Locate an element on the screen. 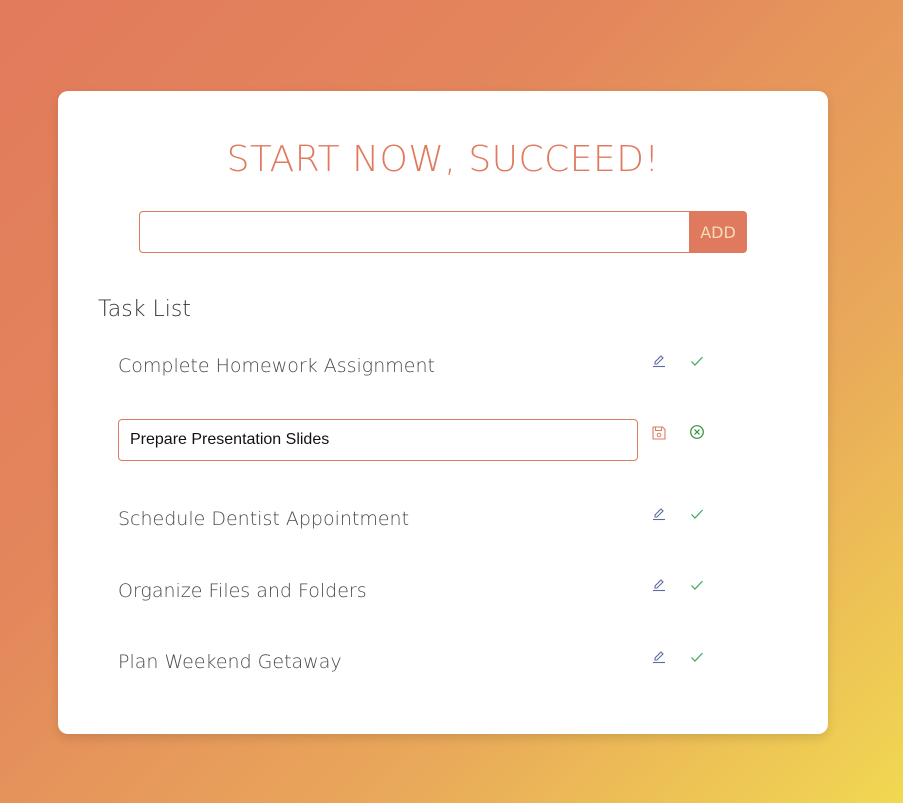  add-button: ADD is located at coordinates (718, 232).